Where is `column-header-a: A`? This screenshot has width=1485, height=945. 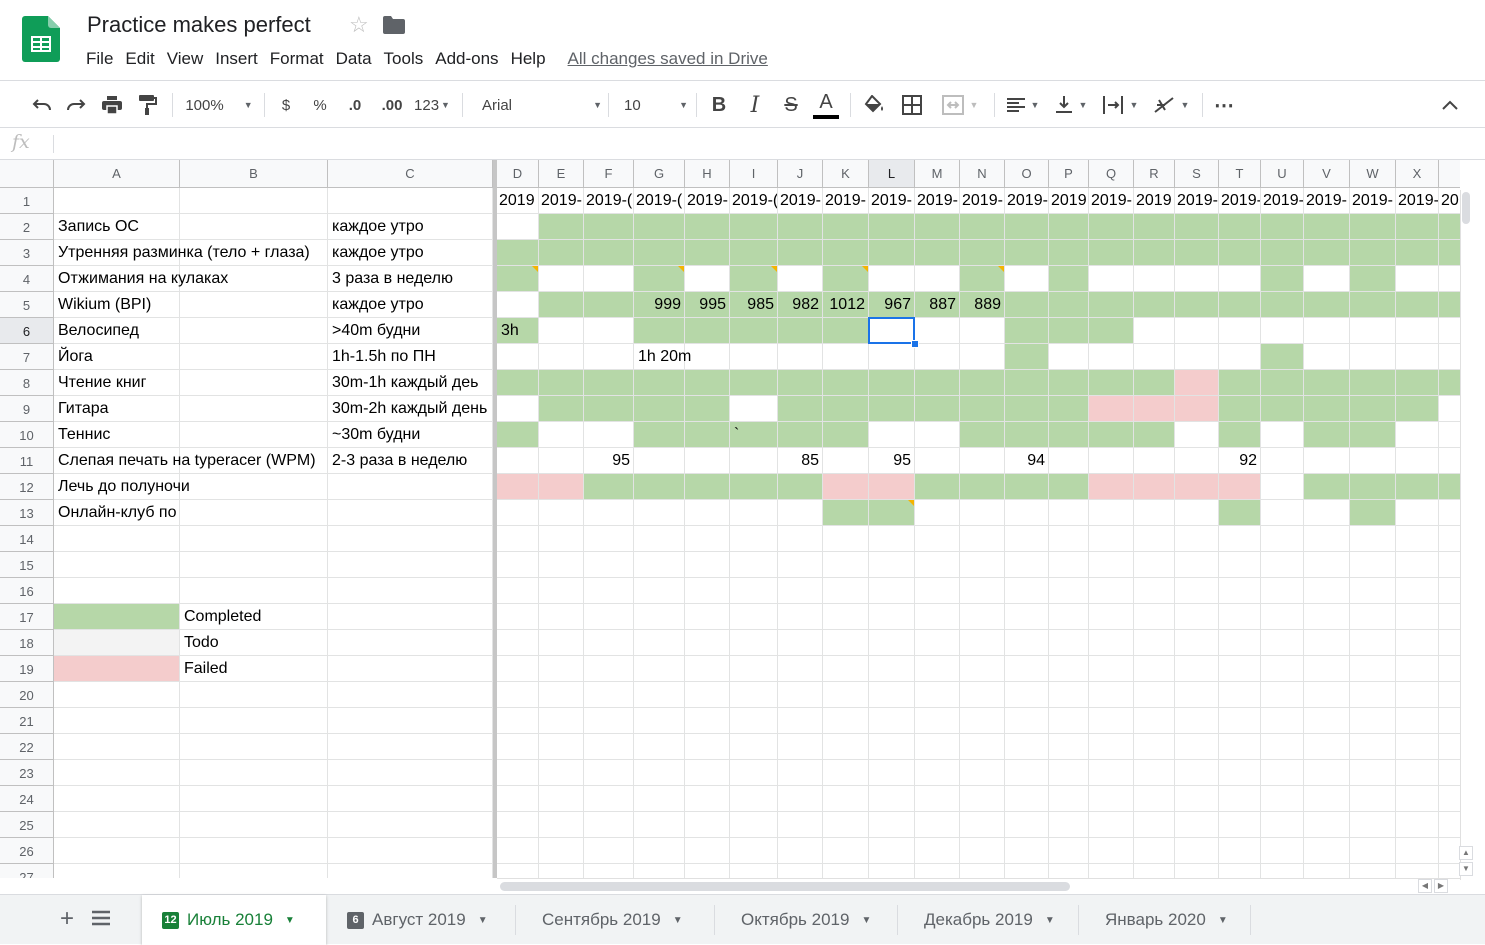 column-header-a: A is located at coordinates (117, 174).